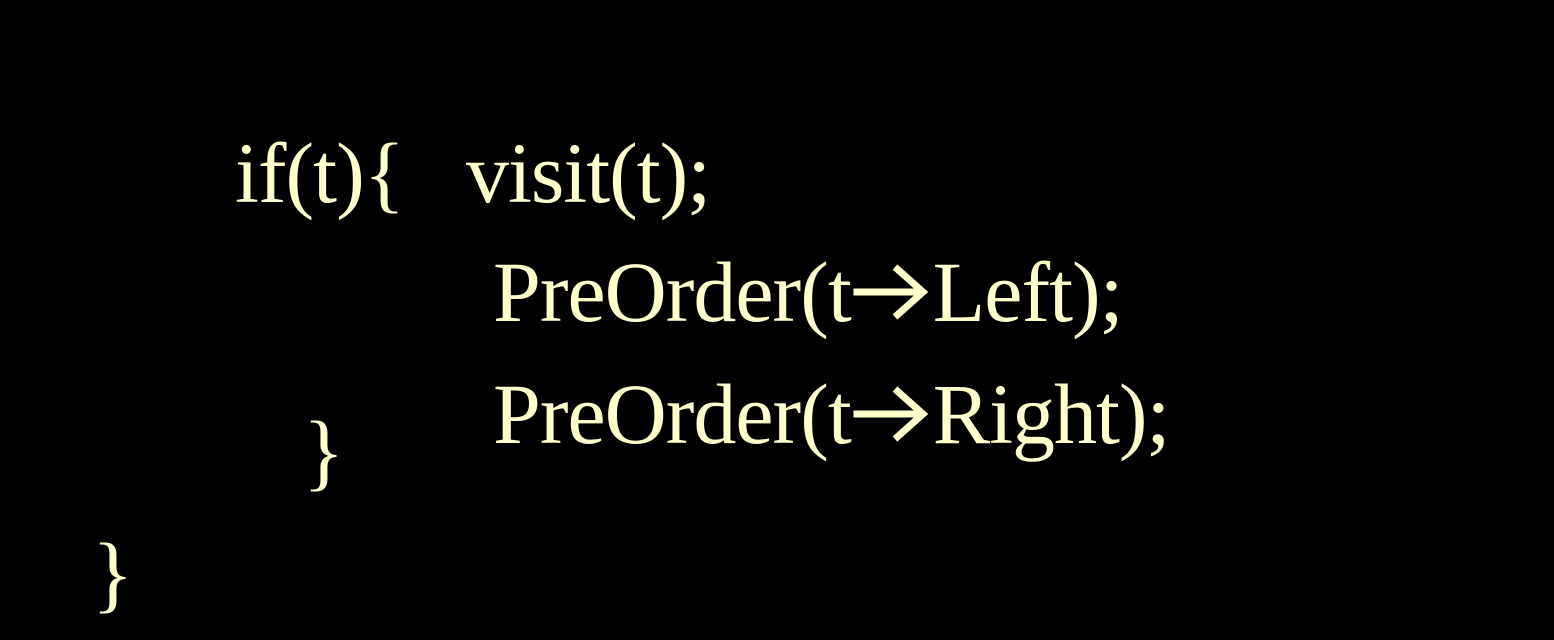 The height and width of the screenshot is (640, 1554). What do you see at coordinates (112, 573) in the screenshot?
I see `outer-close-brace: }` at bounding box center [112, 573].